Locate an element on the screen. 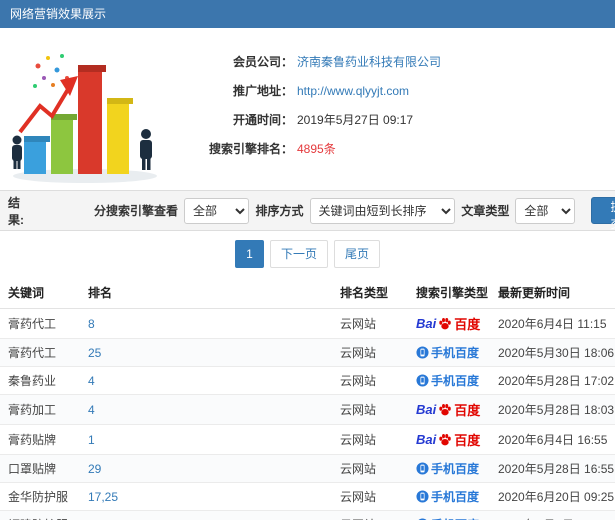 The image size is (615, 520). keyword-cell: 膏药加工 is located at coordinates (40, 409).